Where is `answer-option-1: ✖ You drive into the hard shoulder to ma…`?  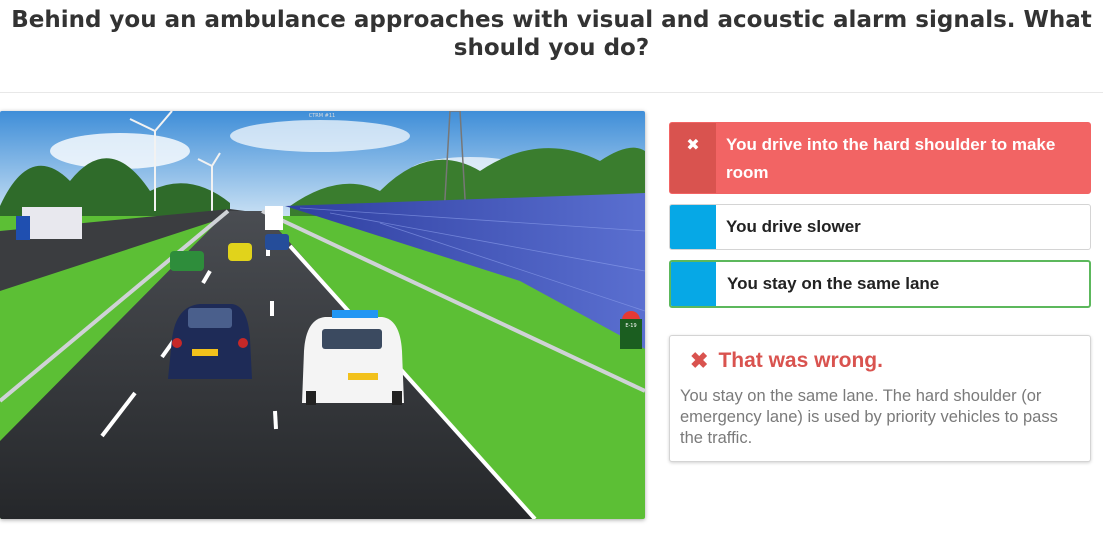 answer-option-1: ✖ You drive into the hard shoulder to ma… is located at coordinates (880, 158).